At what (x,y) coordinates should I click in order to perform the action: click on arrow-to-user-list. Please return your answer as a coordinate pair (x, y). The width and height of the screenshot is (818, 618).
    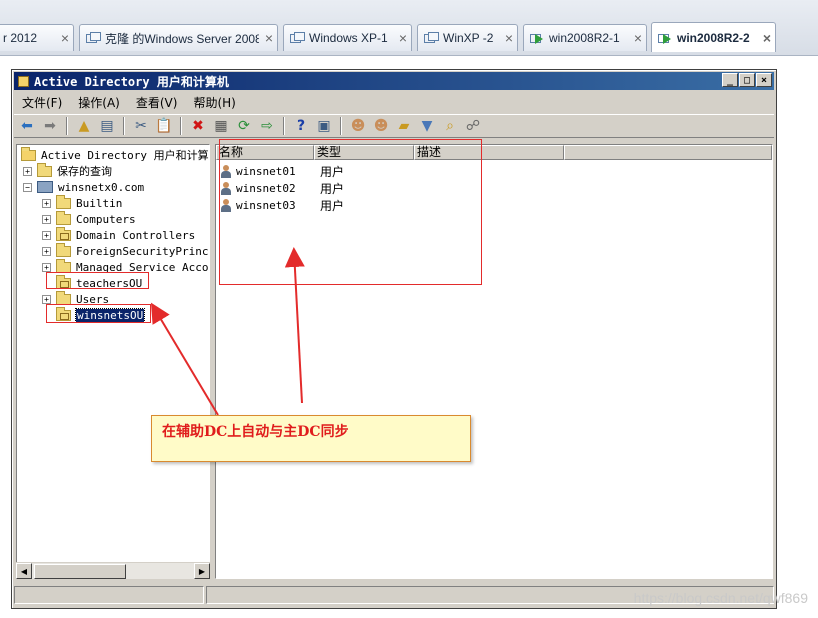
    Looking at the image, I should click on (294, 325).